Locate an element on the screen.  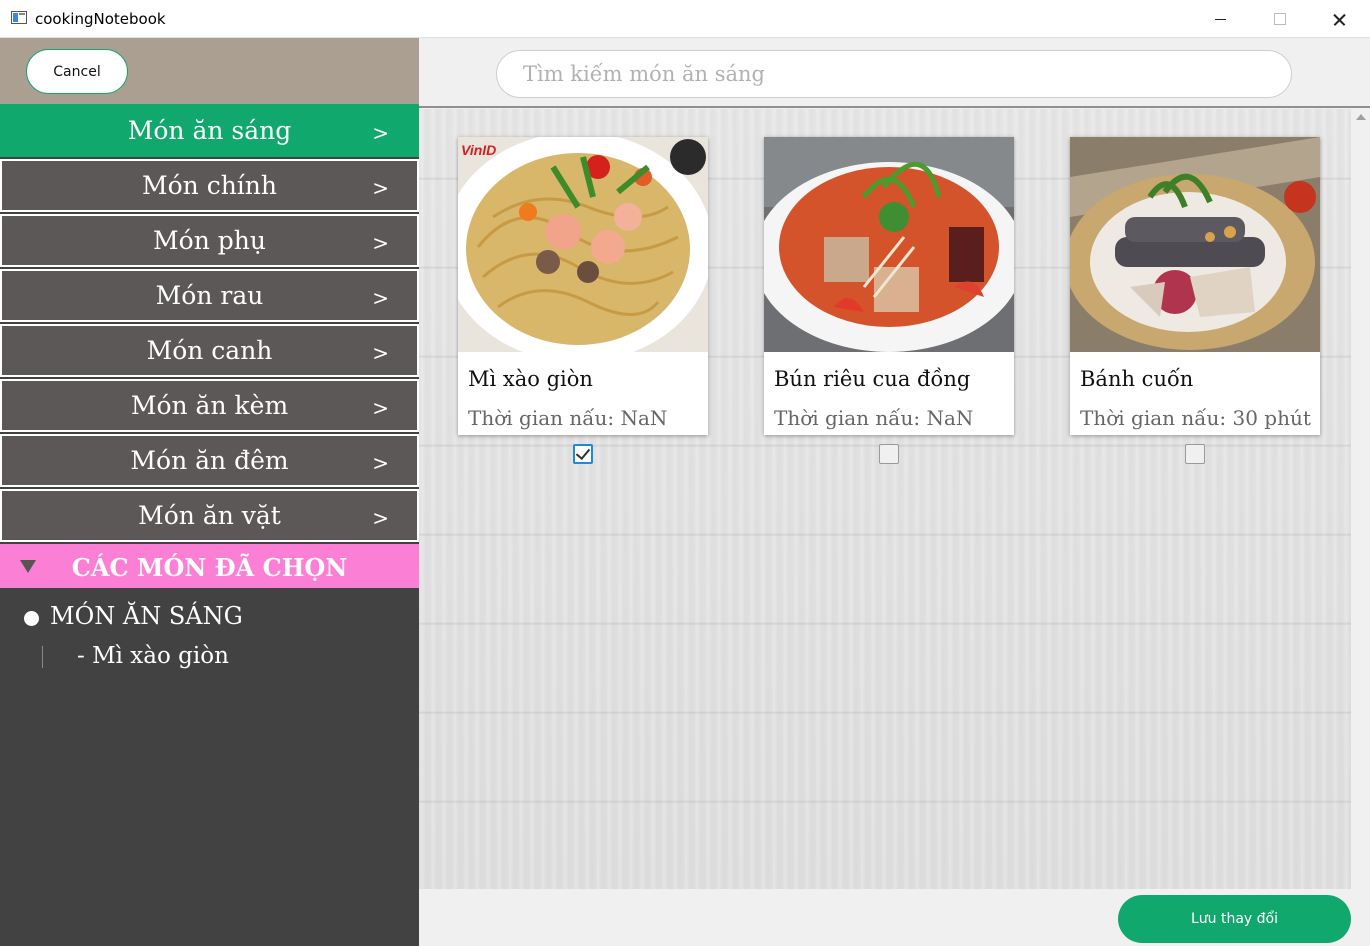
close-icon is located at coordinates (1339, 19).